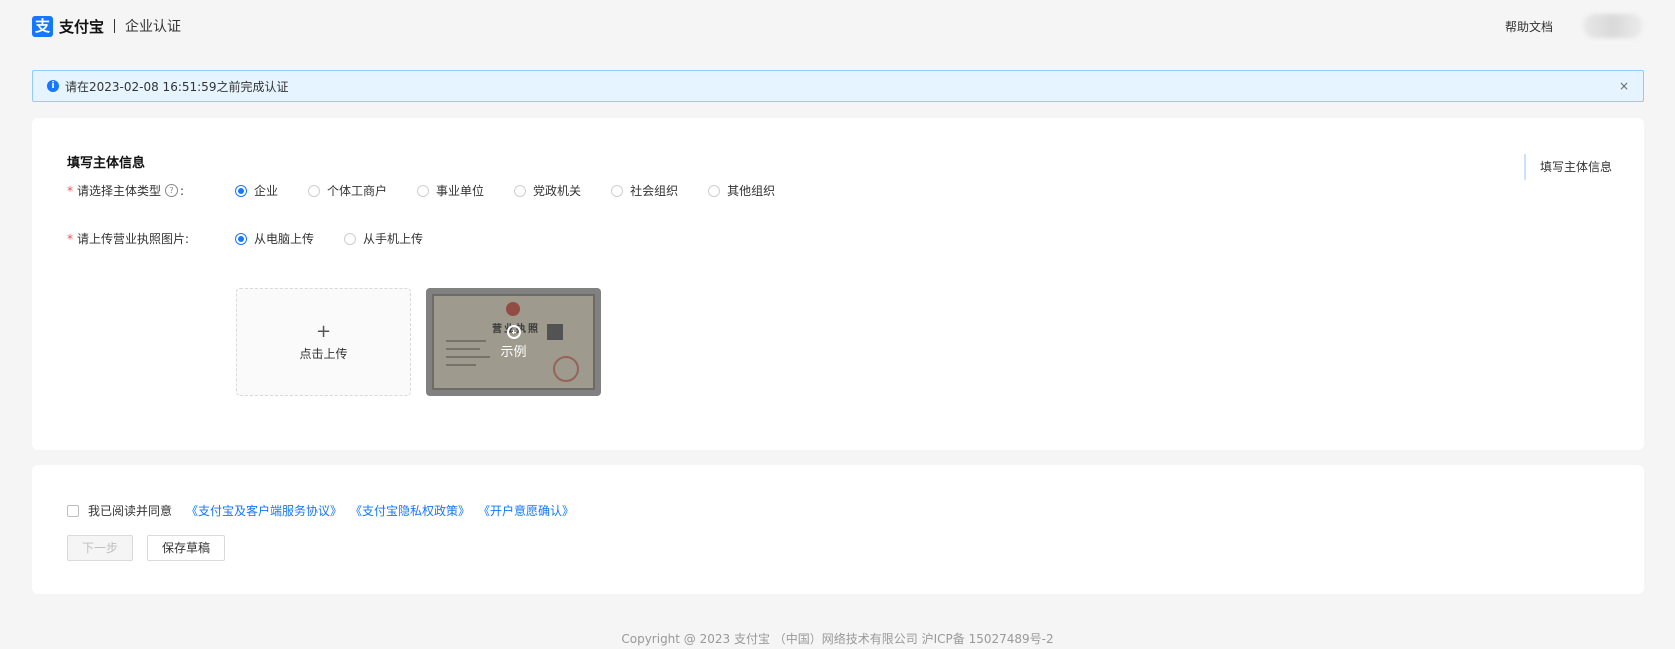 The width and height of the screenshot is (1675, 649). Describe the element at coordinates (513, 331) in the screenshot. I see `zoom-in-icon` at that location.